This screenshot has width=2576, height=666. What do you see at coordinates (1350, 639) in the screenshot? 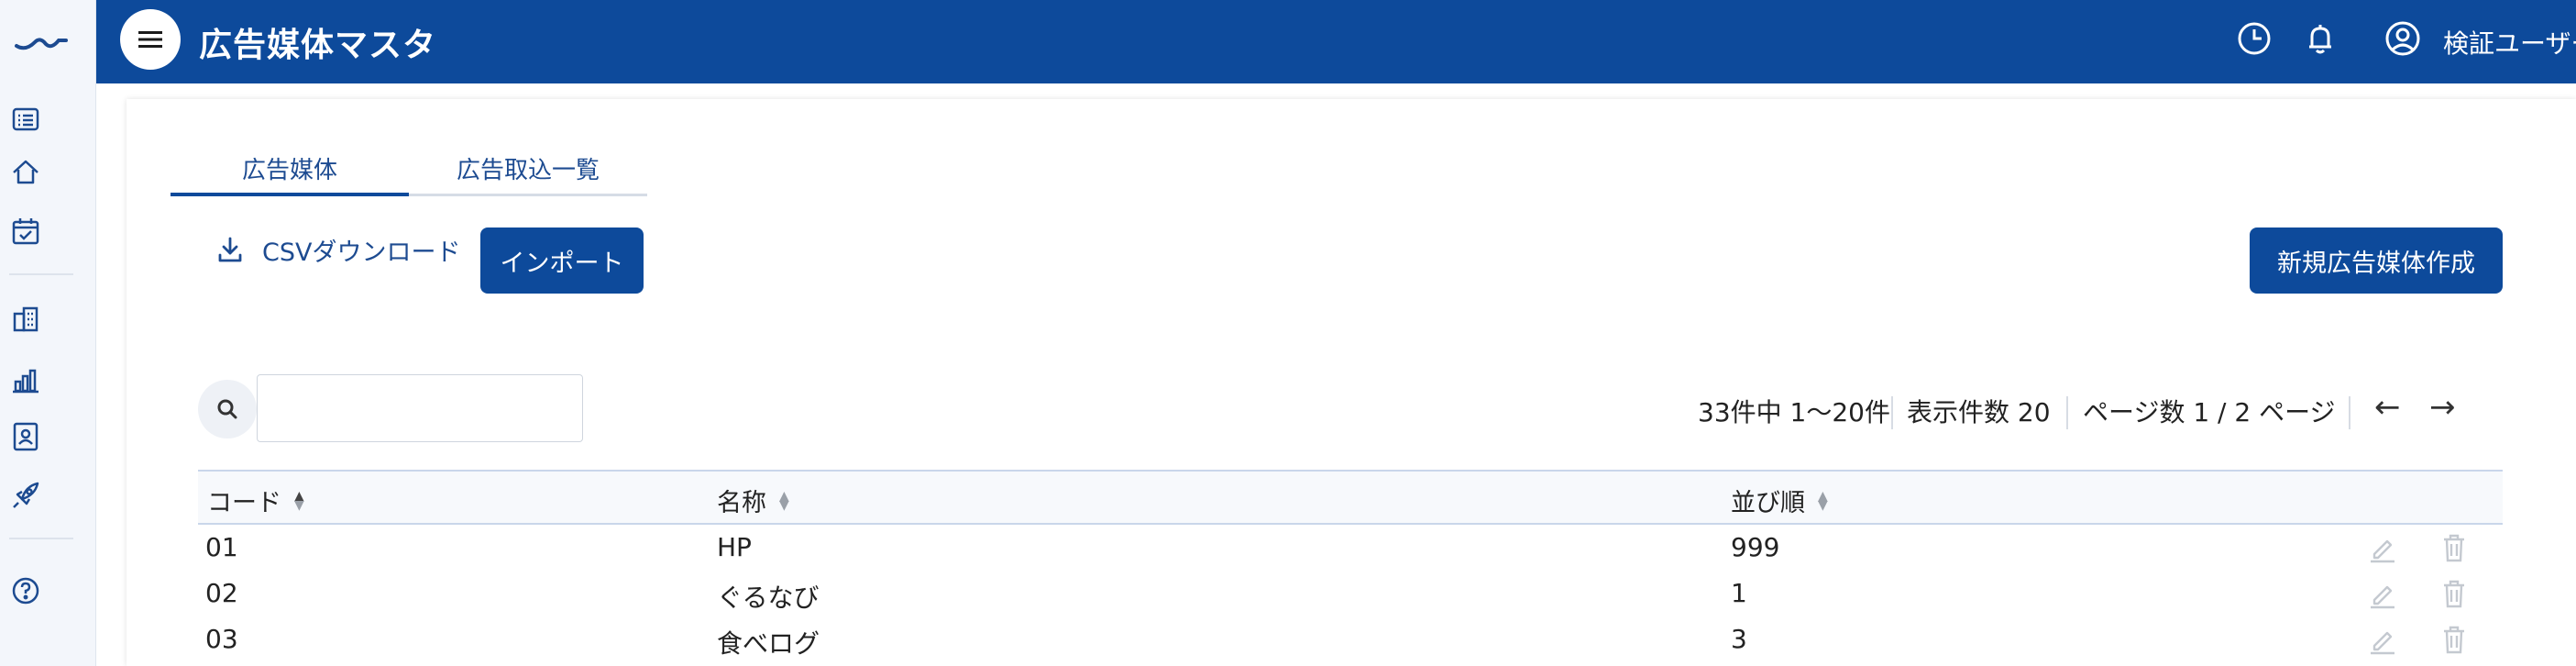
I see `table-row: 03 食べログ 3` at bounding box center [1350, 639].